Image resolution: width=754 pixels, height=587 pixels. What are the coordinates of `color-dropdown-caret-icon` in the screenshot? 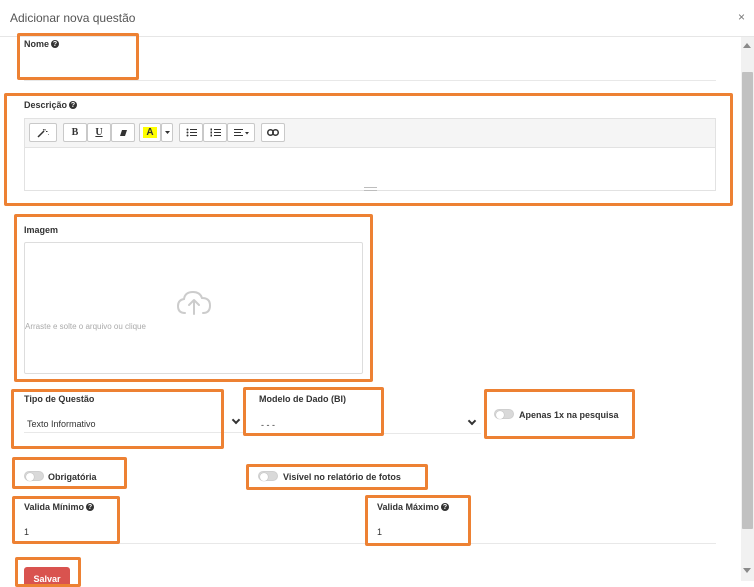 It's located at (167, 132).